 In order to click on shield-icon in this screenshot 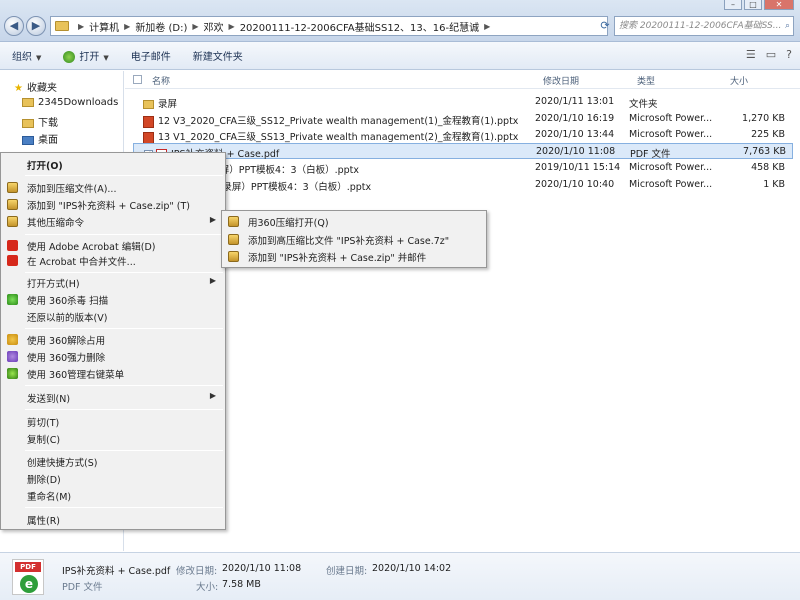, I will do `click(12, 299)`.